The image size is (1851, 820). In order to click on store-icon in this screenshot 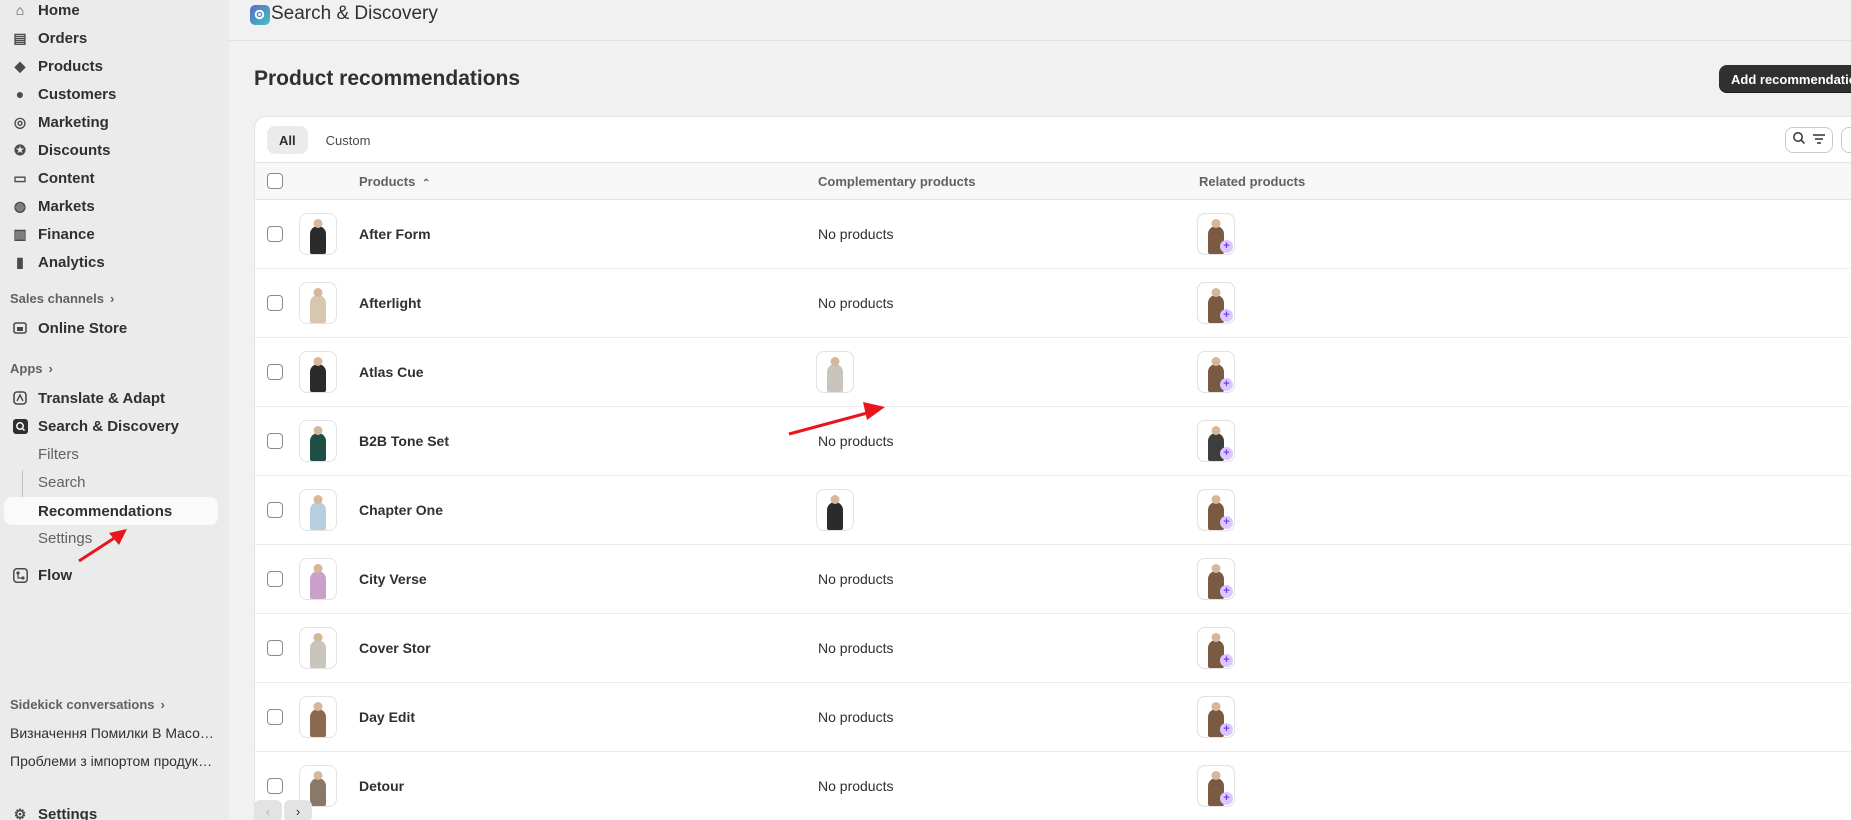, I will do `click(20, 328)`.